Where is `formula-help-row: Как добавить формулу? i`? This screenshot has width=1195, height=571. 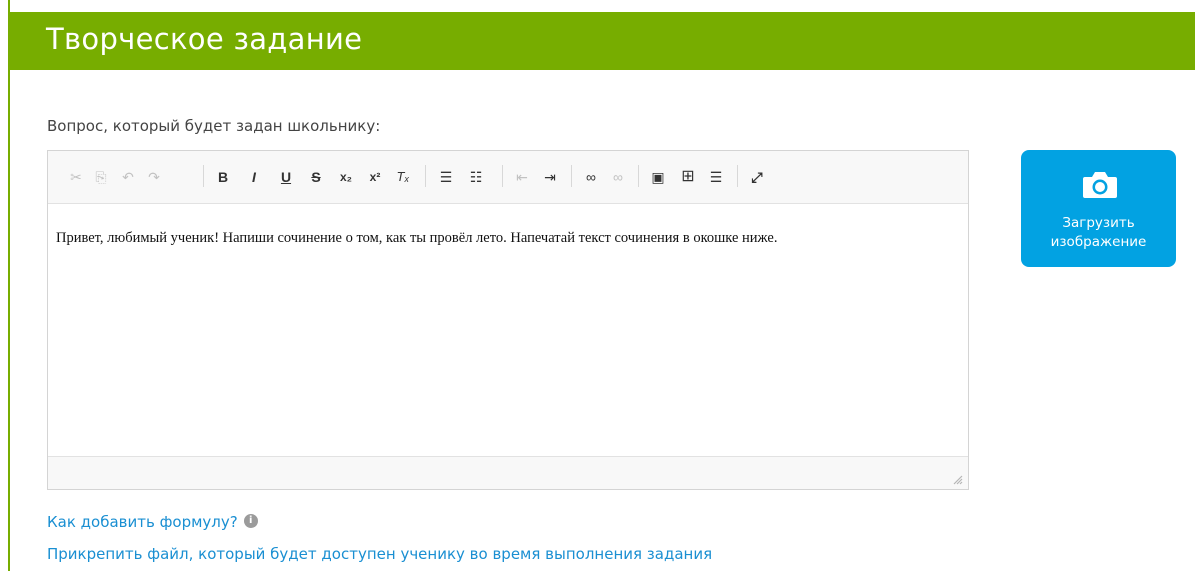 formula-help-row: Как добавить формулу? i is located at coordinates (152, 522).